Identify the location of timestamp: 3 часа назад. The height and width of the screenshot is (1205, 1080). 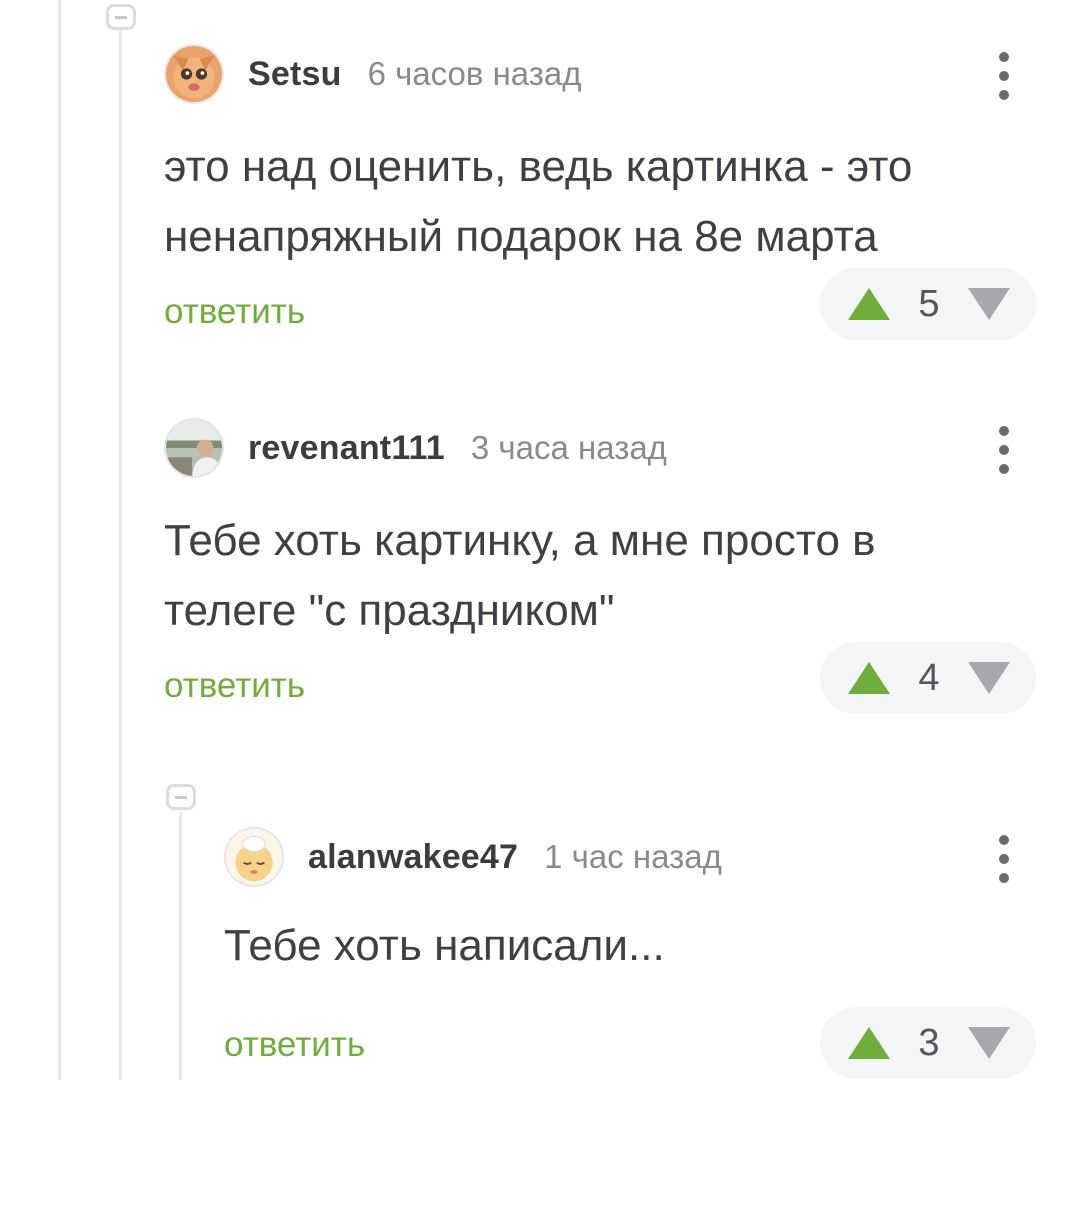
(568, 447).